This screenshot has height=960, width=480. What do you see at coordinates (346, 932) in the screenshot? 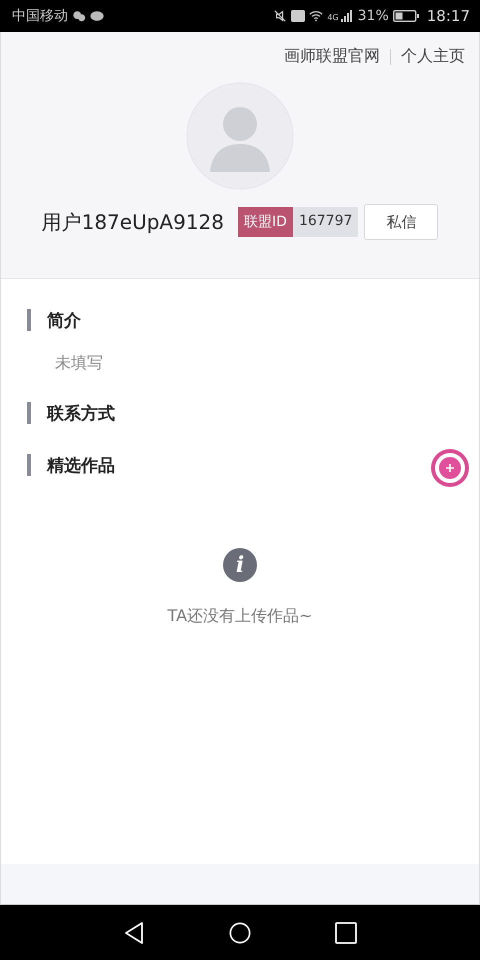
I see `recents-icon` at bounding box center [346, 932].